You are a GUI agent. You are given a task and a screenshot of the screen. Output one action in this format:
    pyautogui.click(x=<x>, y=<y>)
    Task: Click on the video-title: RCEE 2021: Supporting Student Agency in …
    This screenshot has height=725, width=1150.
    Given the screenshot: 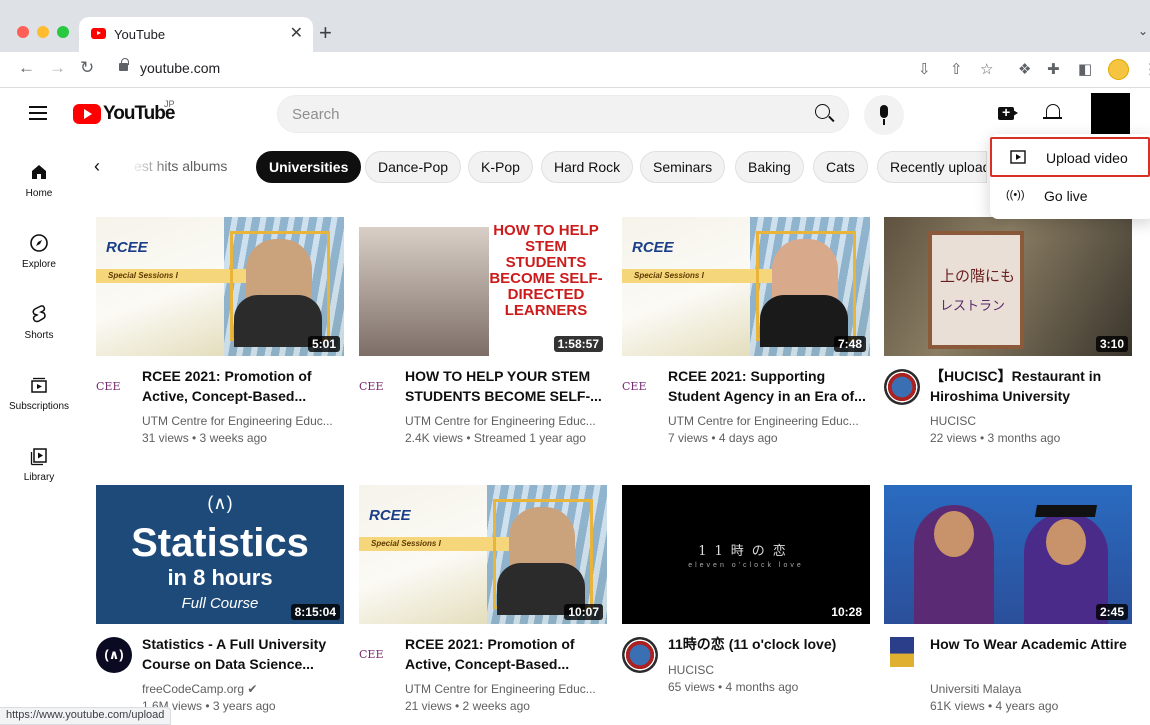 What is the action you would take?
    pyautogui.click(x=768, y=386)
    